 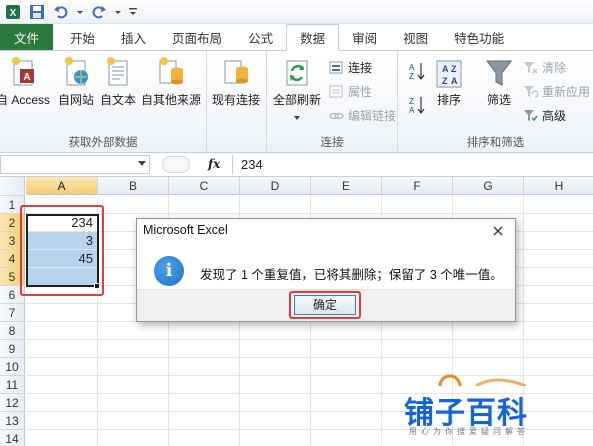 What do you see at coordinates (13, 13) in the screenshot?
I see `svg-text: X` at bounding box center [13, 13].